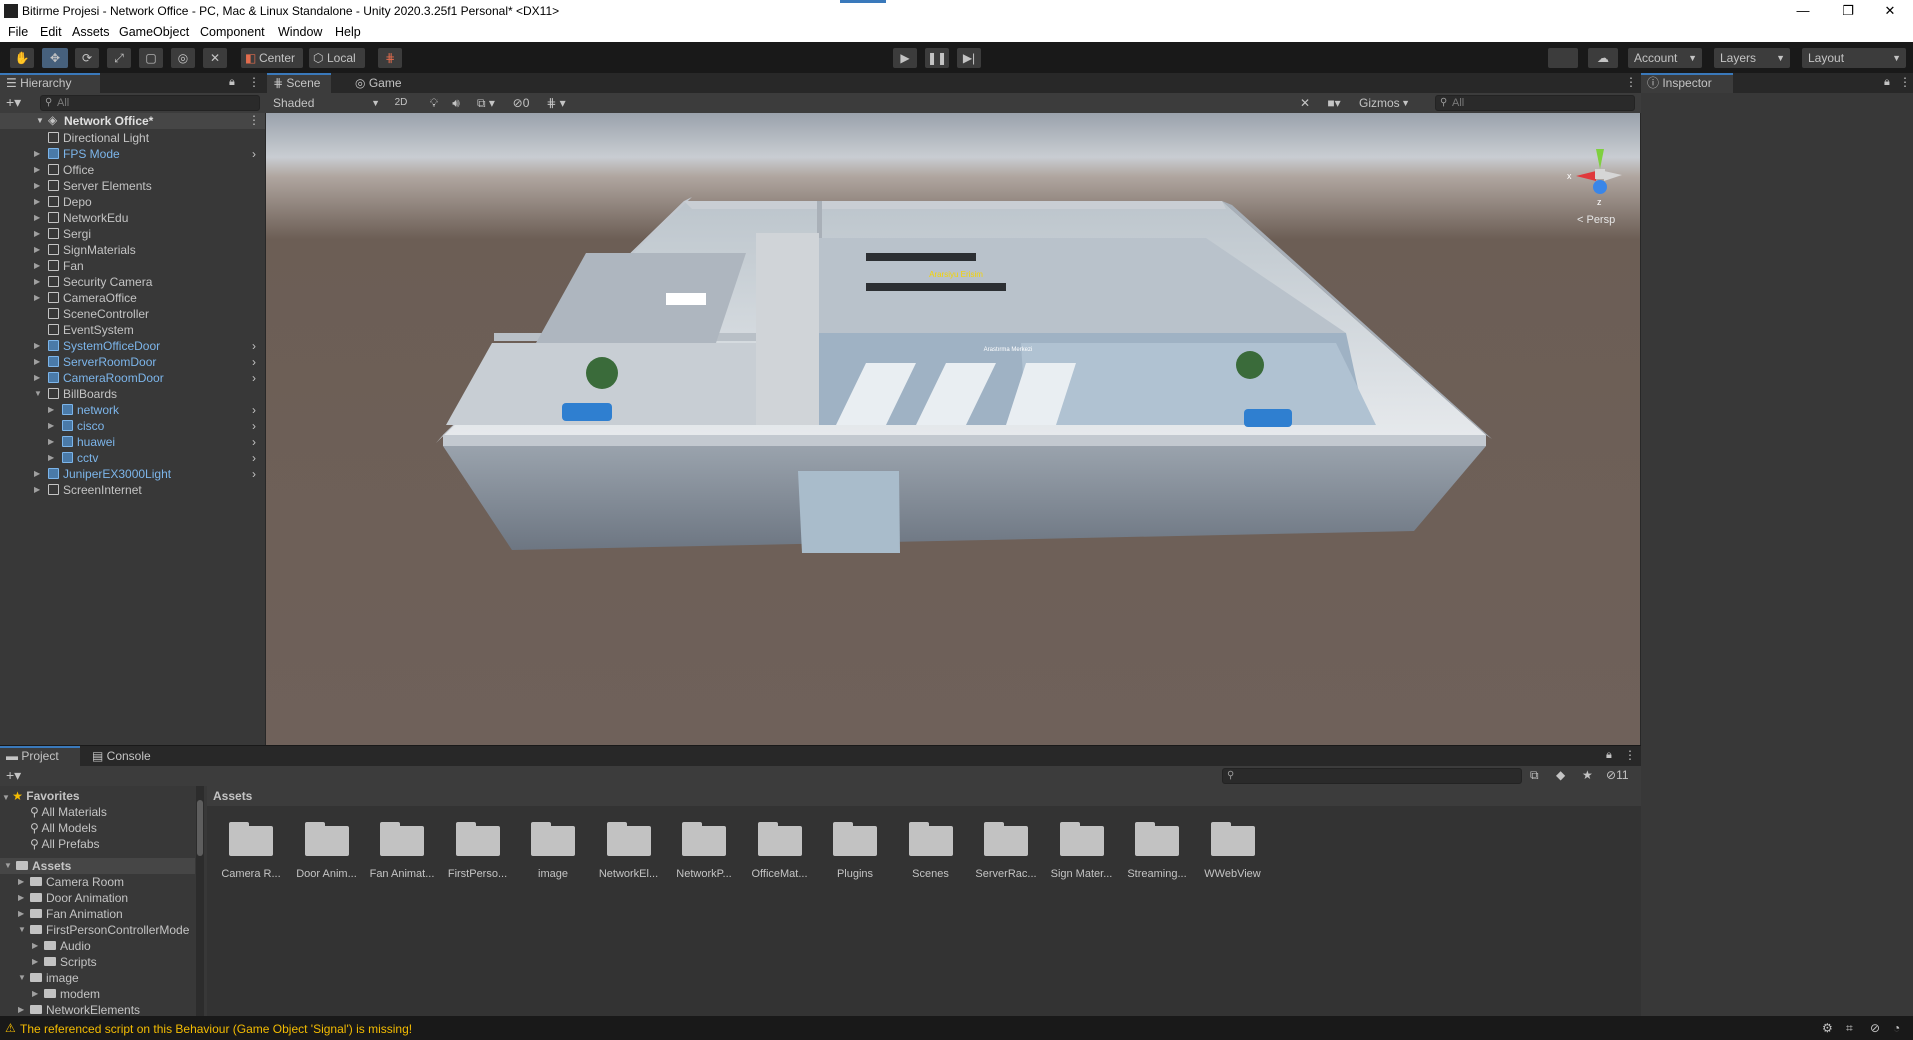 The image size is (1913, 1040). I want to click on asset-tree-item: ▶ Scripts, so click(97, 962).